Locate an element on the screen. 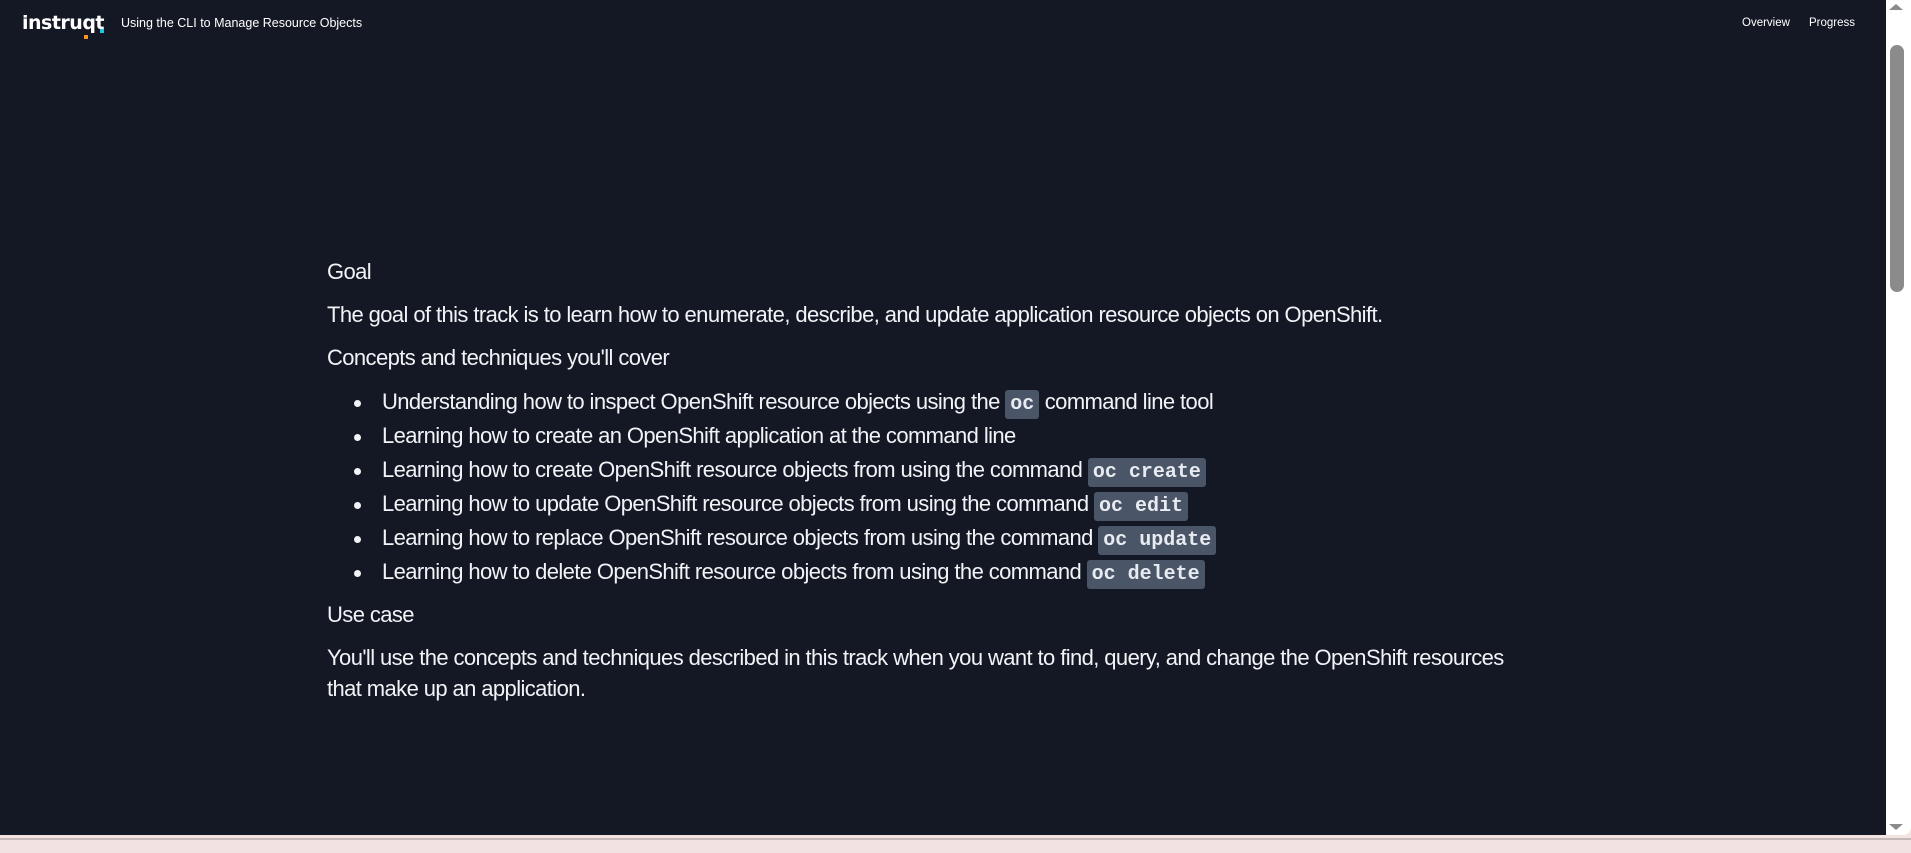 Image resolution: width=1911 pixels, height=853 pixels. scroll-up-arrow-icon is located at coordinates (1896, 7).